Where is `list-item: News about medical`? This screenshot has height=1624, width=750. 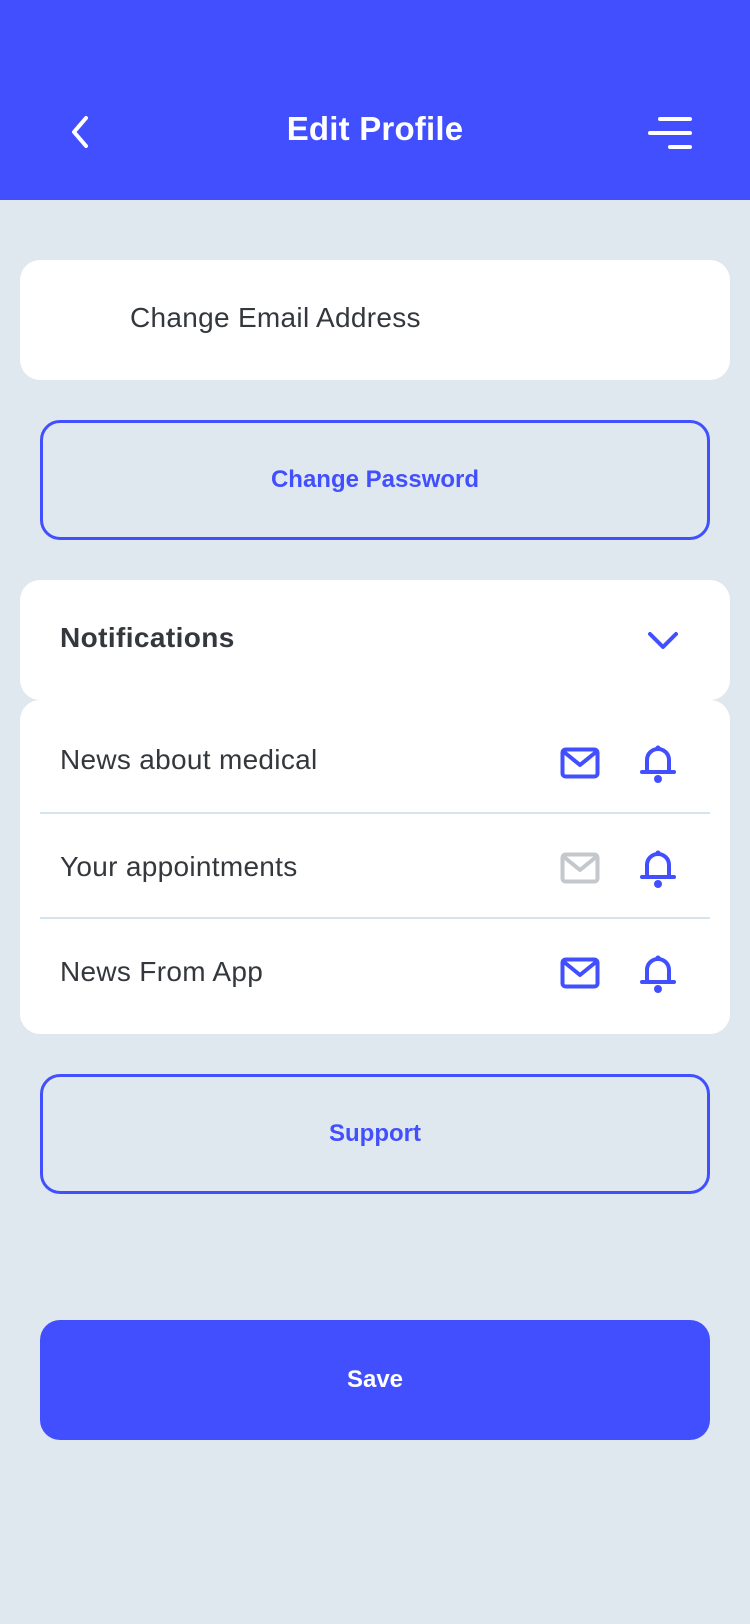
list-item: News about medical is located at coordinates (375, 752).